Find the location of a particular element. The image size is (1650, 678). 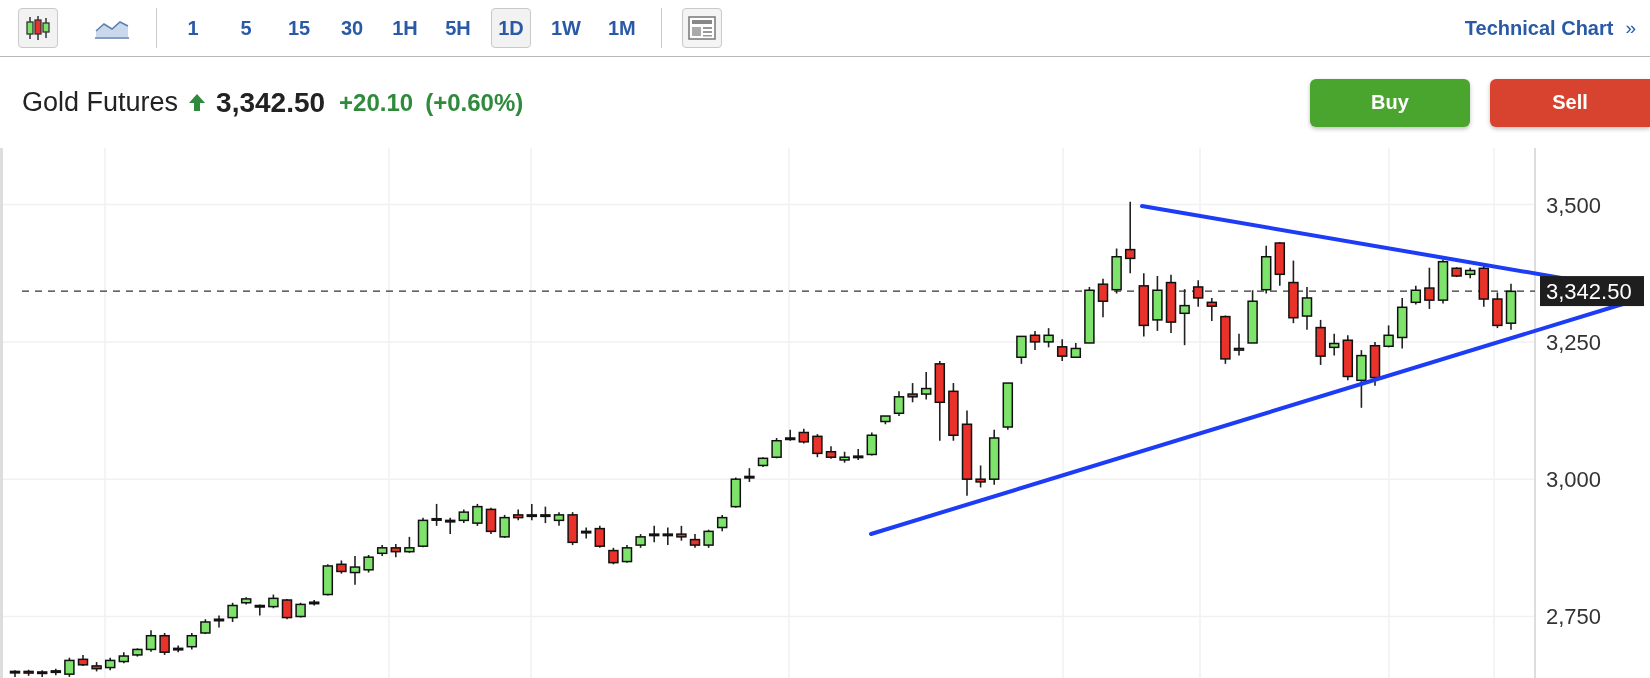

layout-icon is located at coordinates (701, 28).